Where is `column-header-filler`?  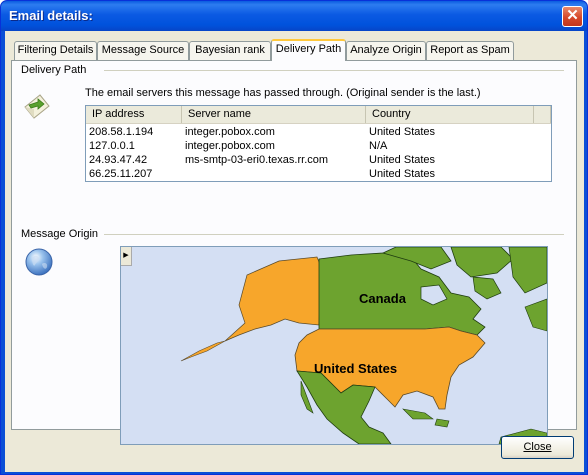 column-header-filler is located at coordinates (542, 114).